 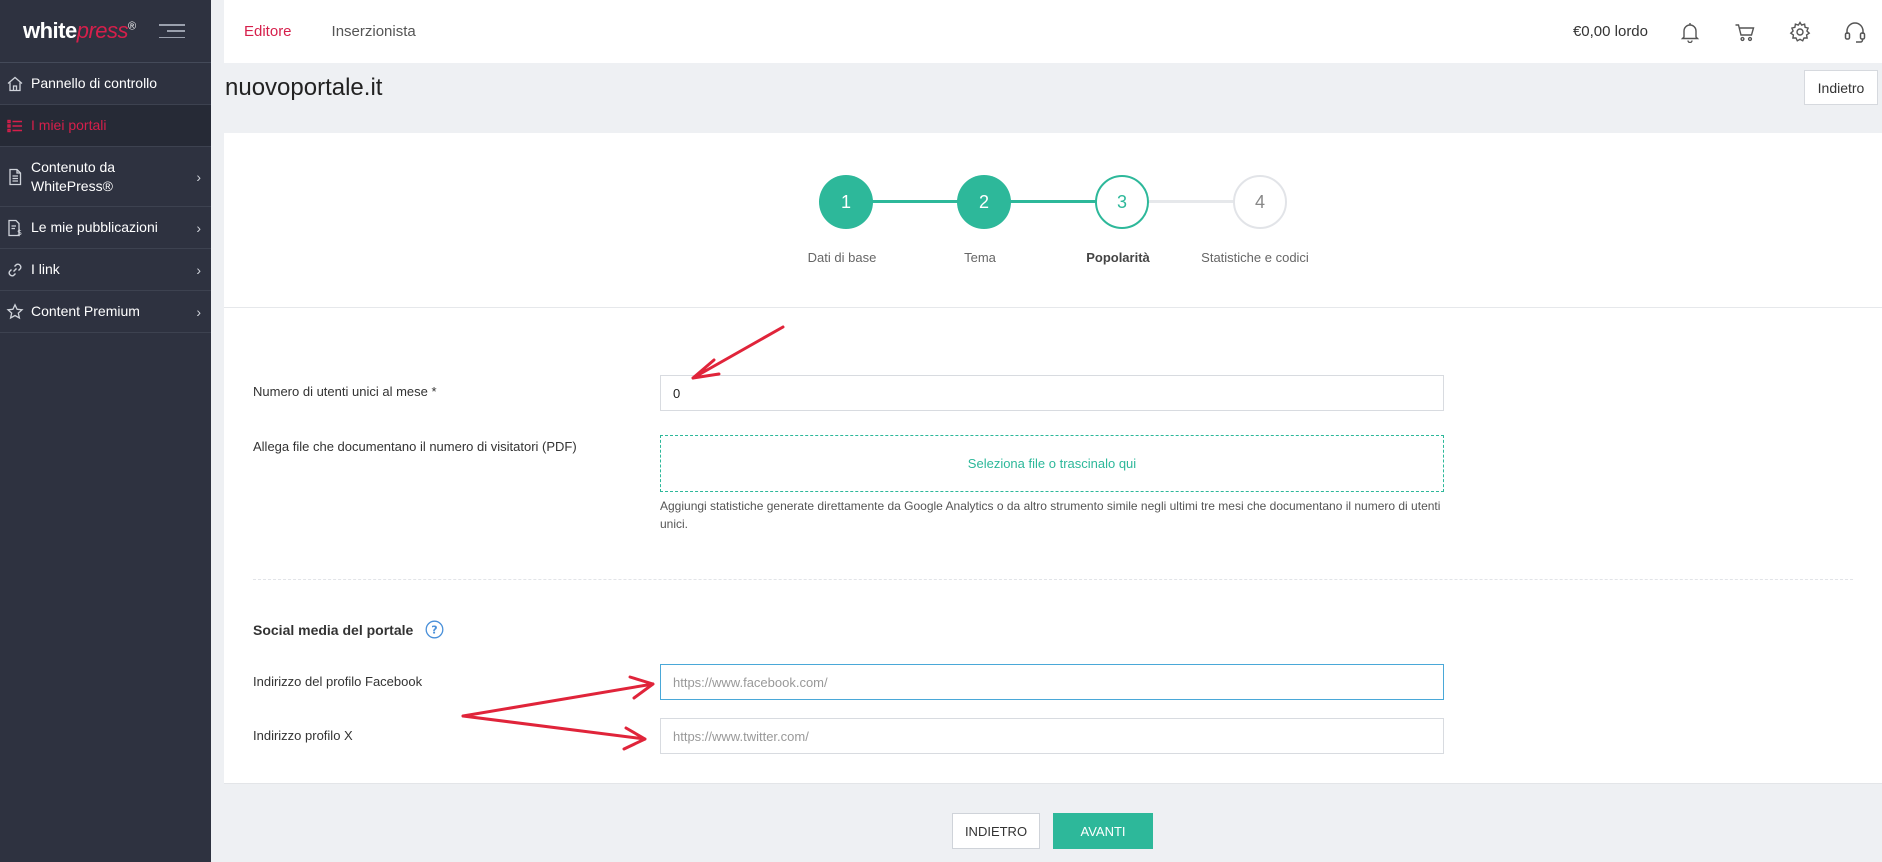 What do you see at coordinates (1053, 31) in the screenshot?
I see `top-bar: Editore Inserzionista €0,00 lordo` at bounding box center [1053, 31].